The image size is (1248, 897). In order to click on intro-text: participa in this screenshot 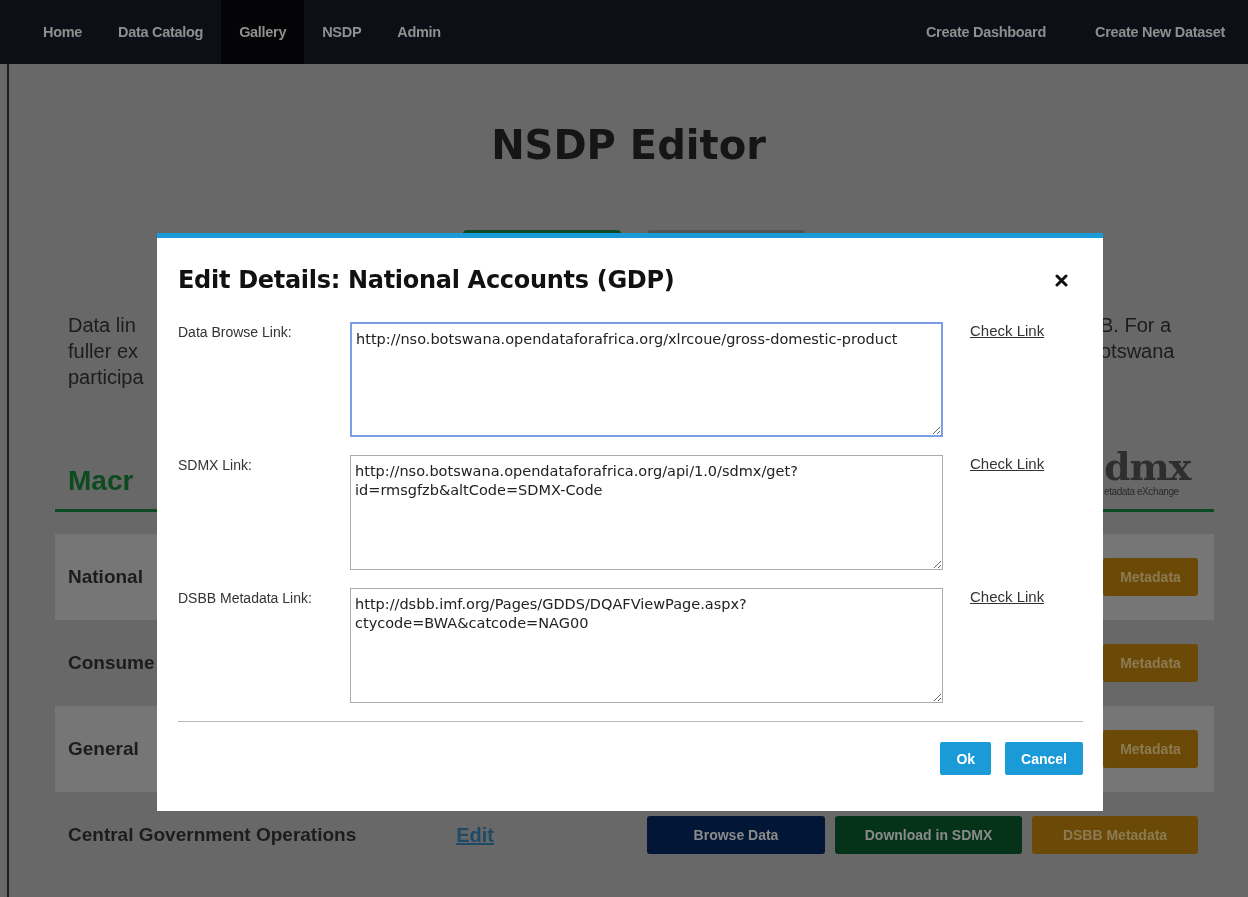, I will do `click(106, 377)`.